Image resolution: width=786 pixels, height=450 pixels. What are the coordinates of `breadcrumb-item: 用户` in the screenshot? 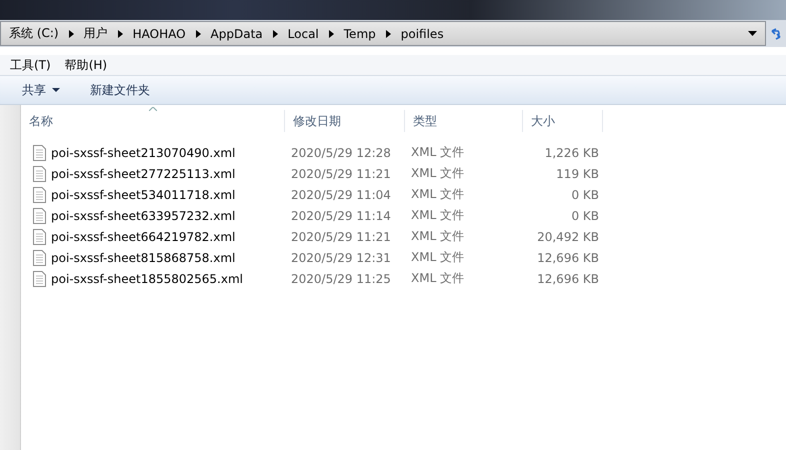 It's located at (96, 33).